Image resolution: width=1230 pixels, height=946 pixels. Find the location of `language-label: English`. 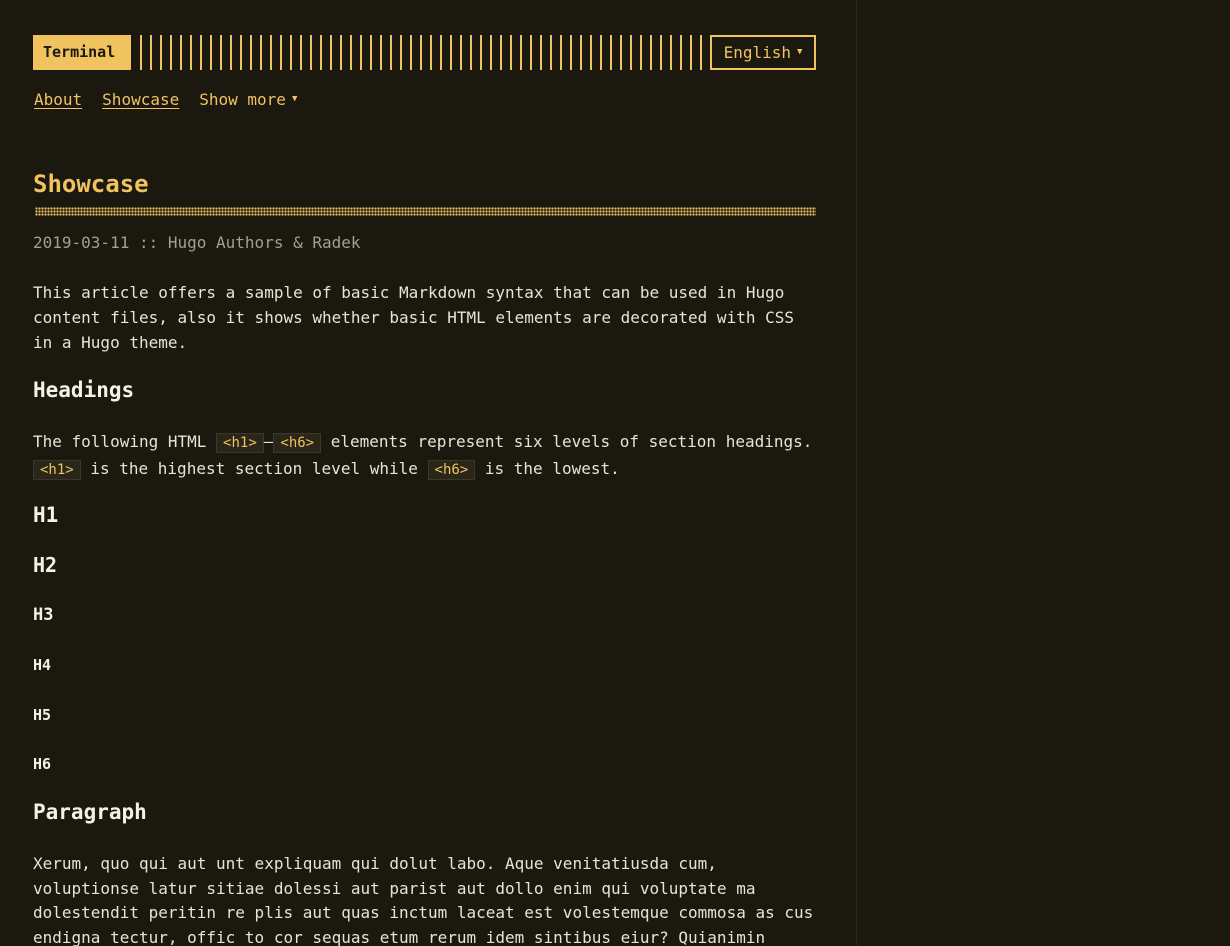

language-label: English is located at coordinates (757, 52).